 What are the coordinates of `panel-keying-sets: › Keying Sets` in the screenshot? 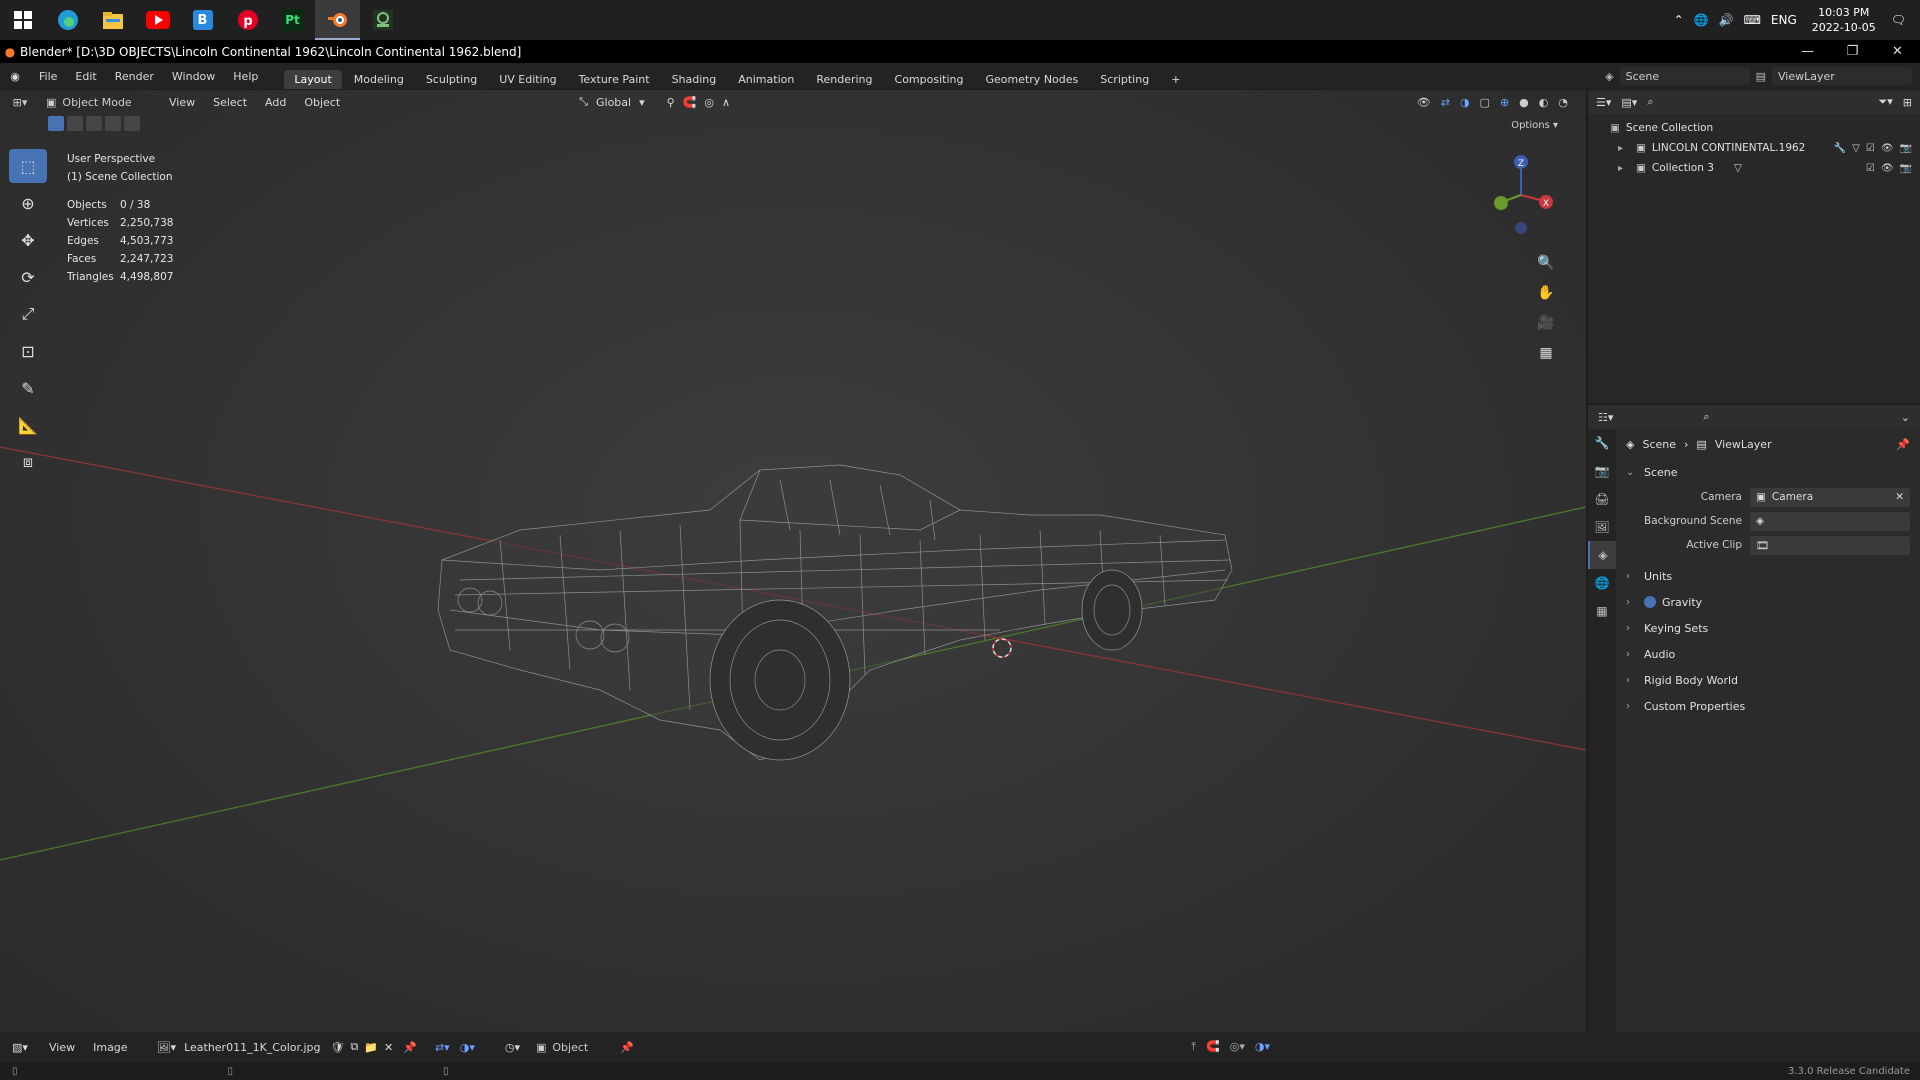 It's located at (1768, 628).